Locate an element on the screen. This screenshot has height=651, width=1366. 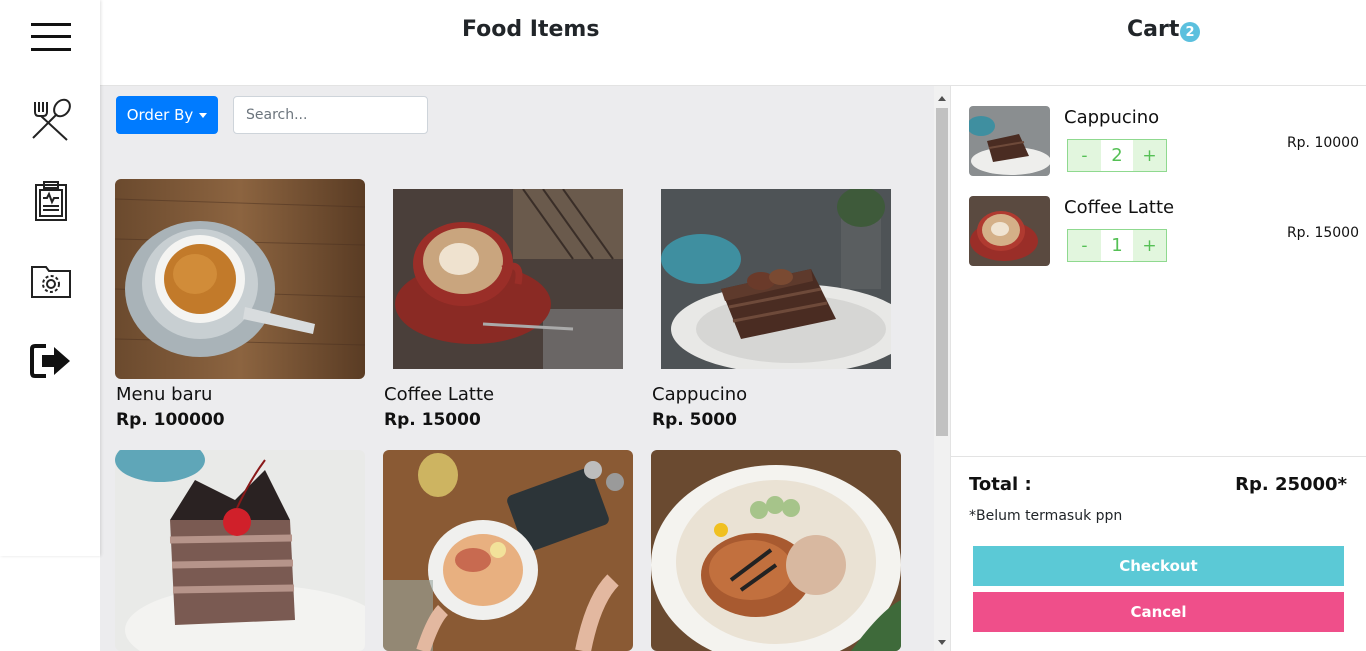
settings-folder-icon is located at coordinates (51, 281).